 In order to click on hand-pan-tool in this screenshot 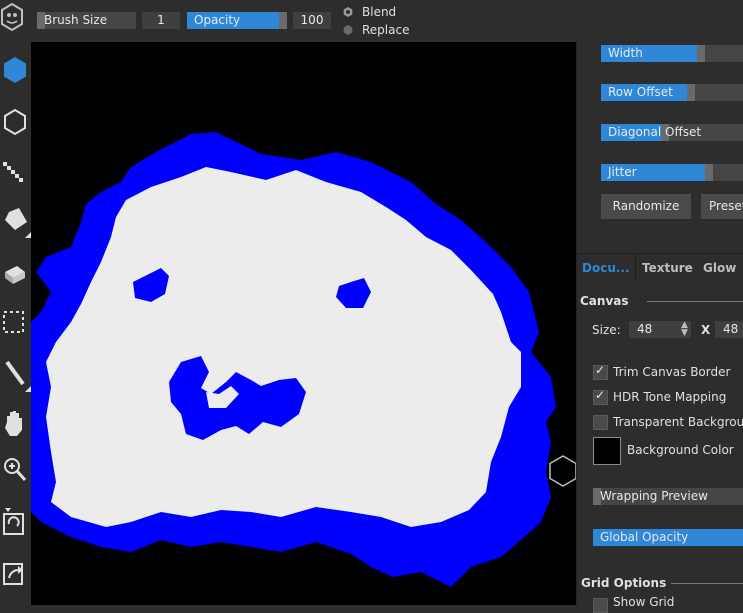, I will do `click(15, 422)`.